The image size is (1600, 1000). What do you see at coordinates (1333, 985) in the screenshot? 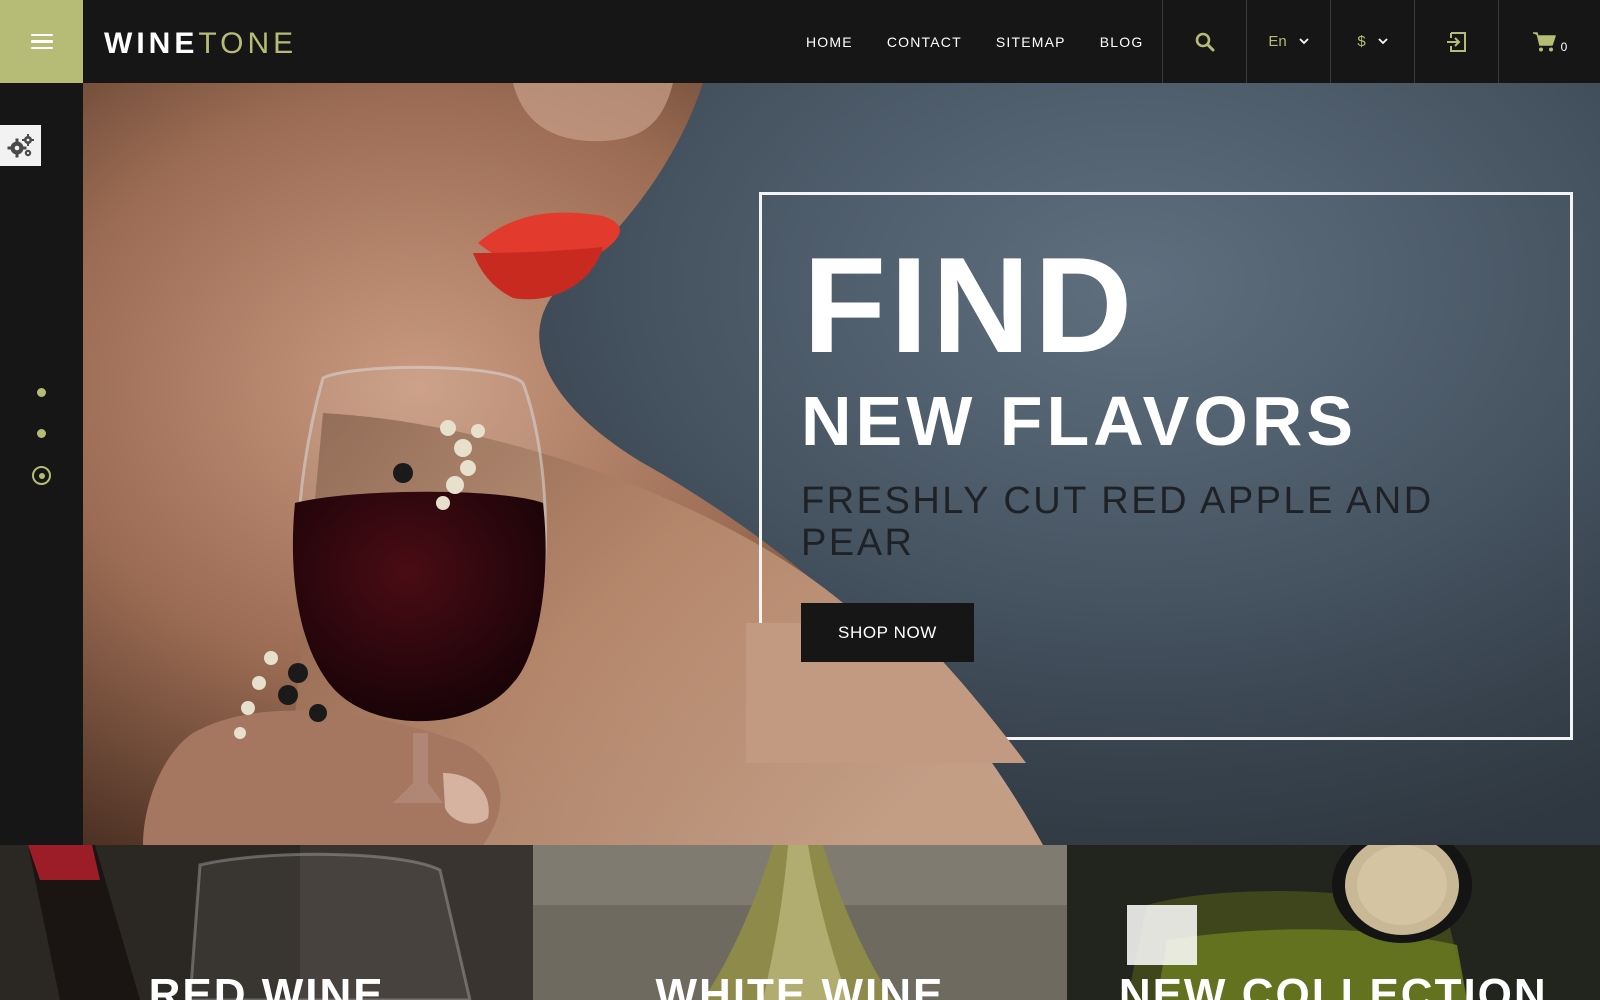
I see `category-label-new-collection: NEW COLLECTION` at bounding box center [1333, 985].